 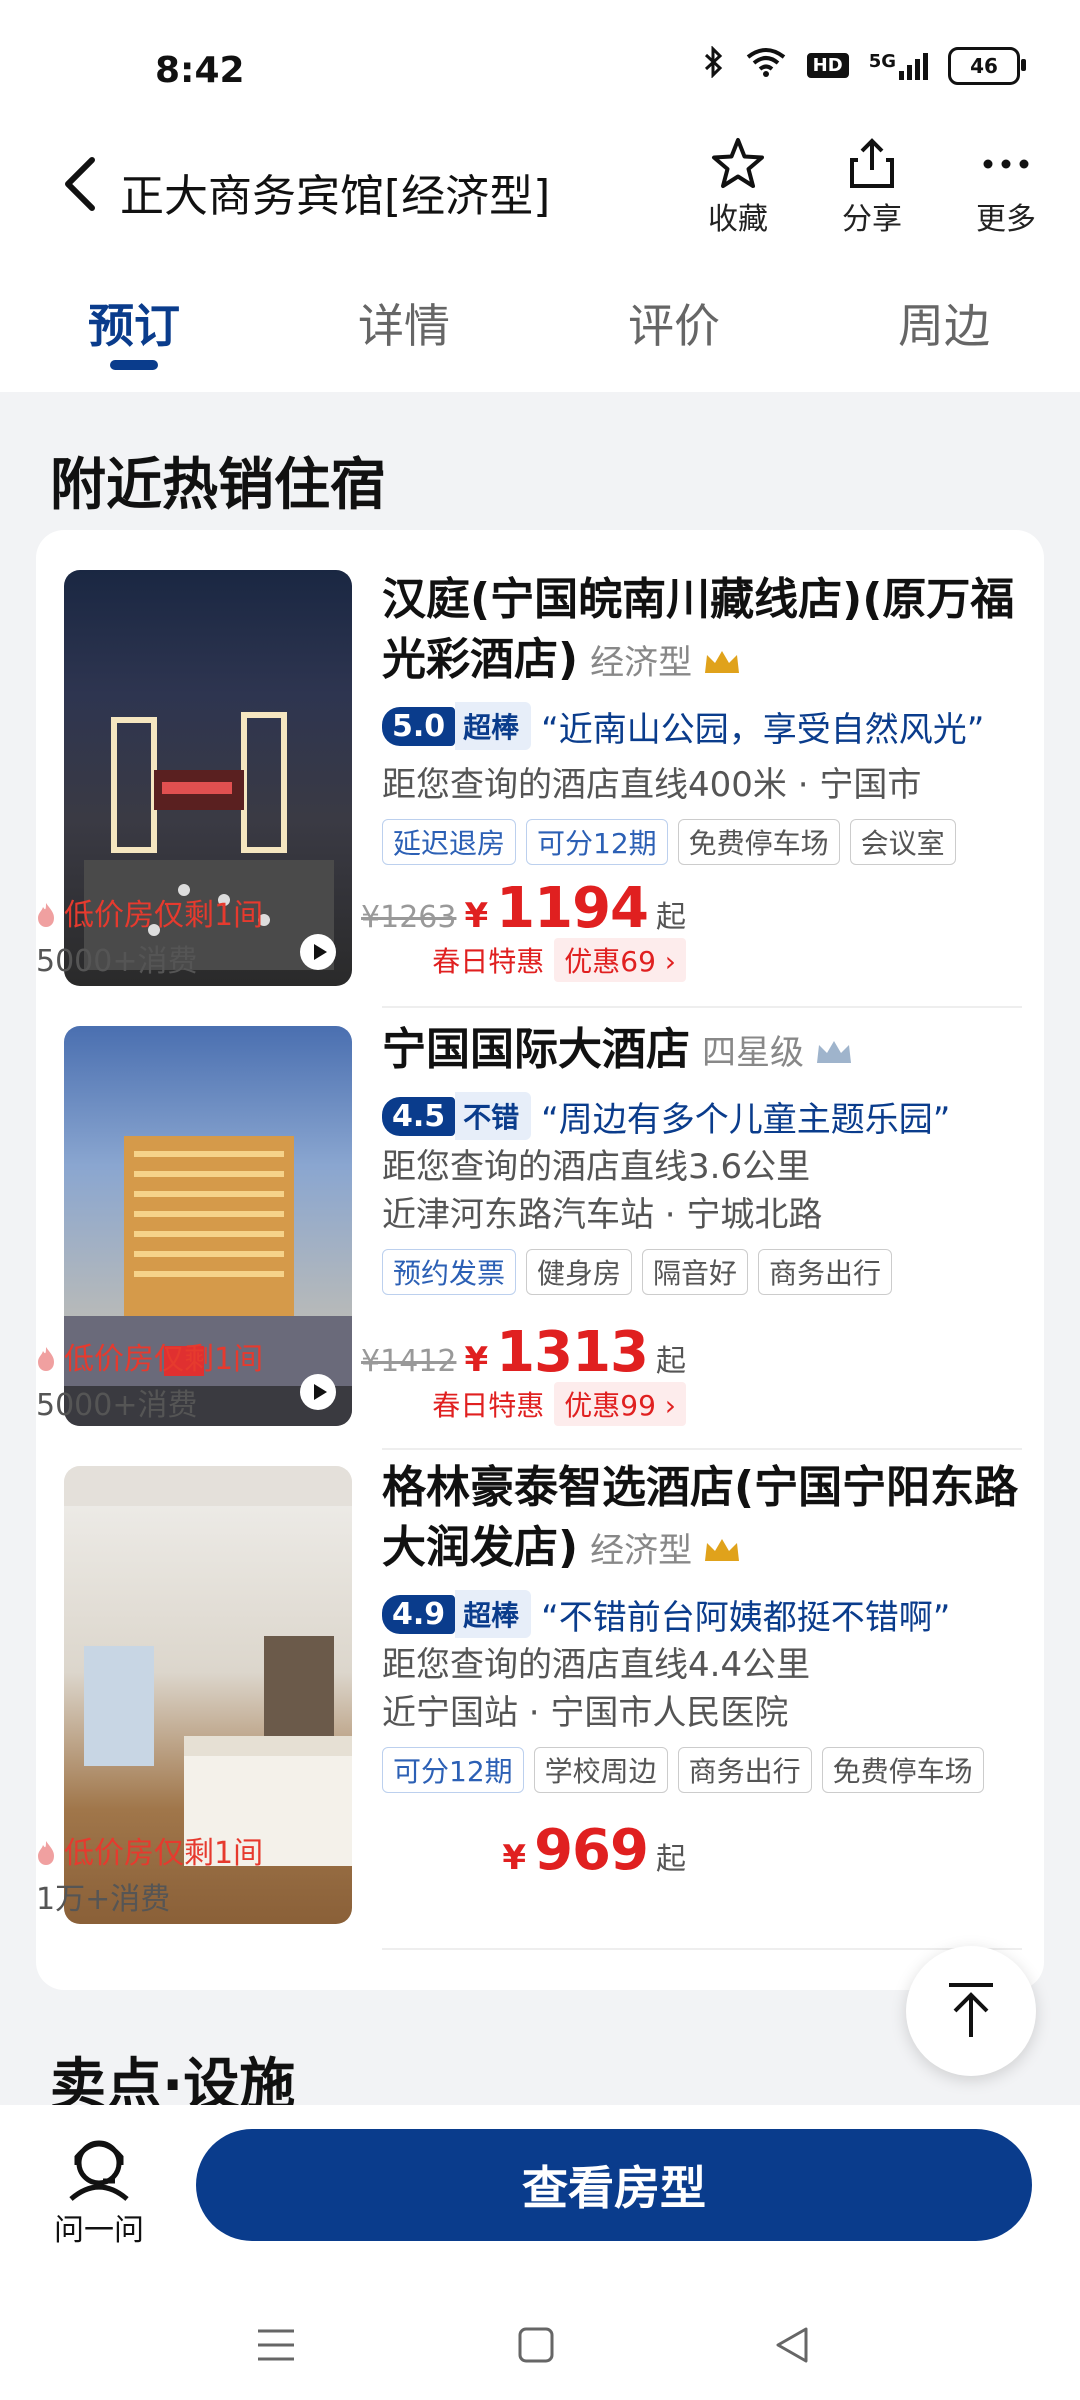 I want to click on tab-details: 详情, so click(x=404, y=323).